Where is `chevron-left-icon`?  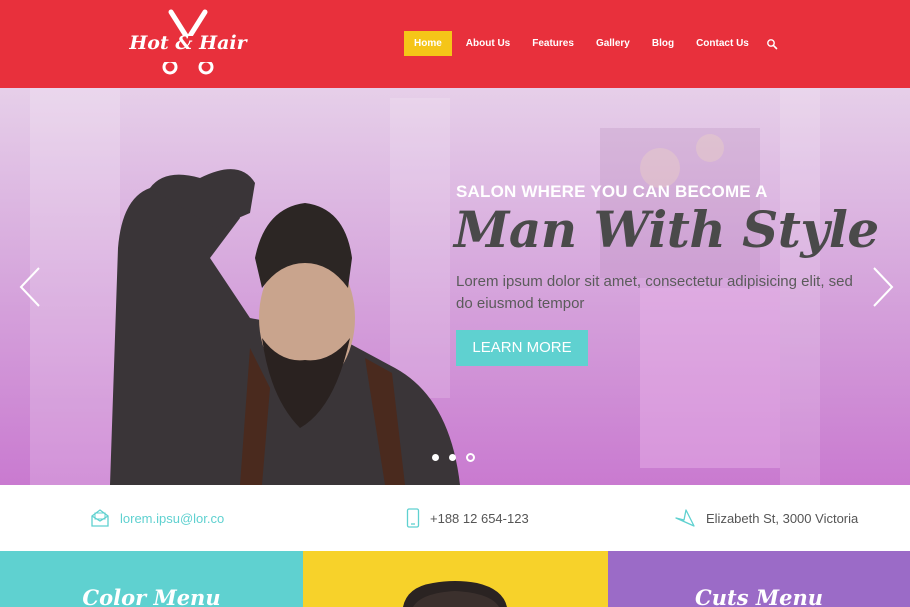 chevron-left-icon is located at coordinates (30, 287).